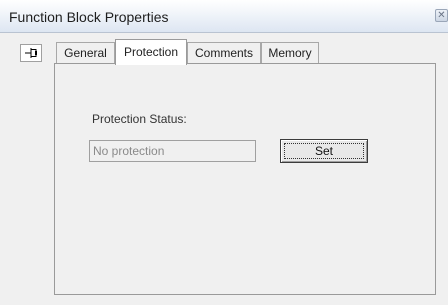 This screenshot has height=305, width=448. I want to click on set-button: Set, so click(324, 151).